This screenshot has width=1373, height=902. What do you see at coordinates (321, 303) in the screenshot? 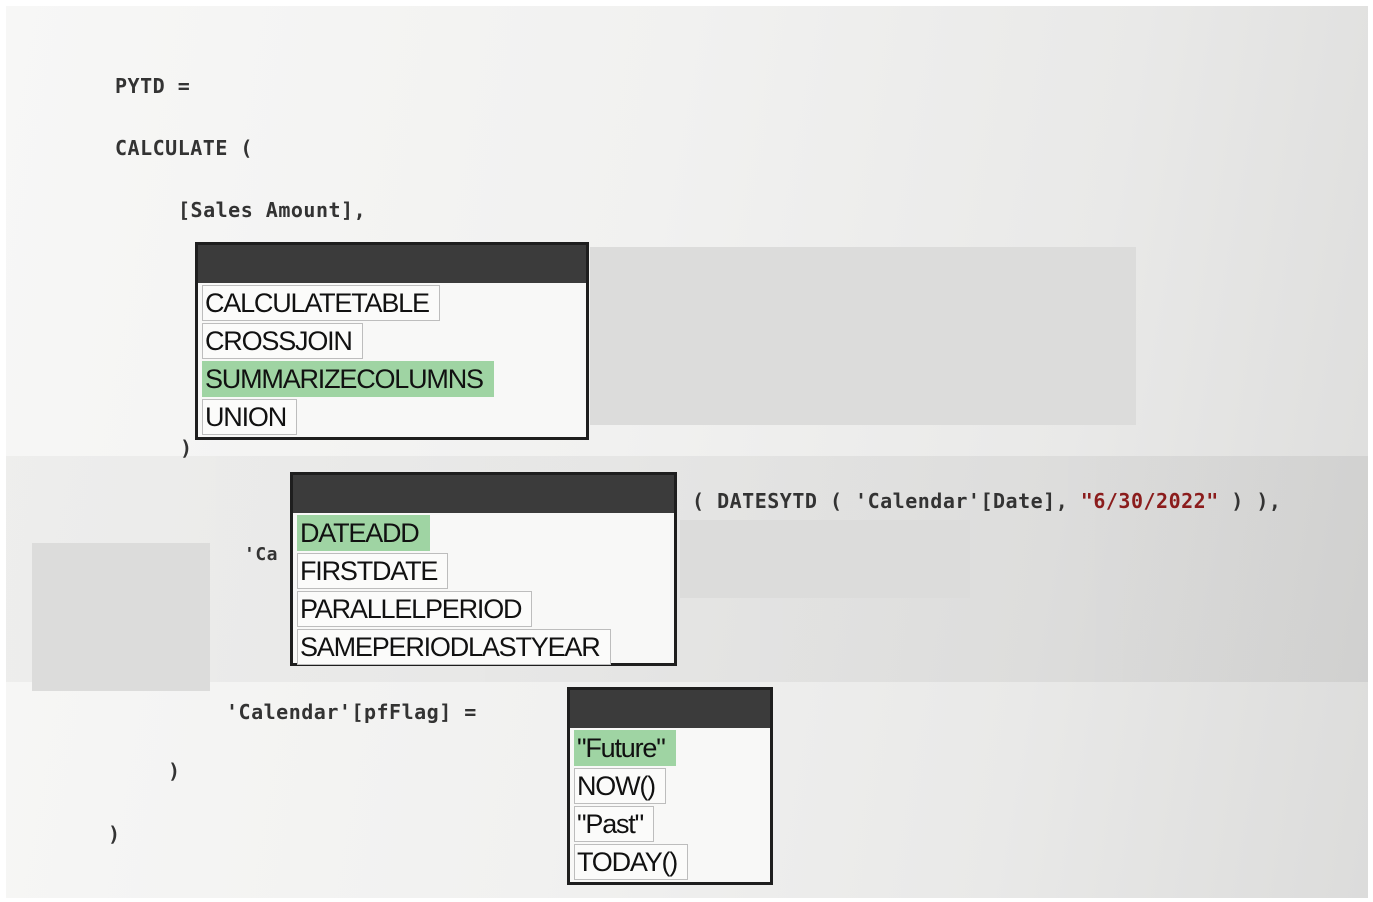
I see `option-calculatetable: CALCULATETABLE` at bounding box center [321, 303].